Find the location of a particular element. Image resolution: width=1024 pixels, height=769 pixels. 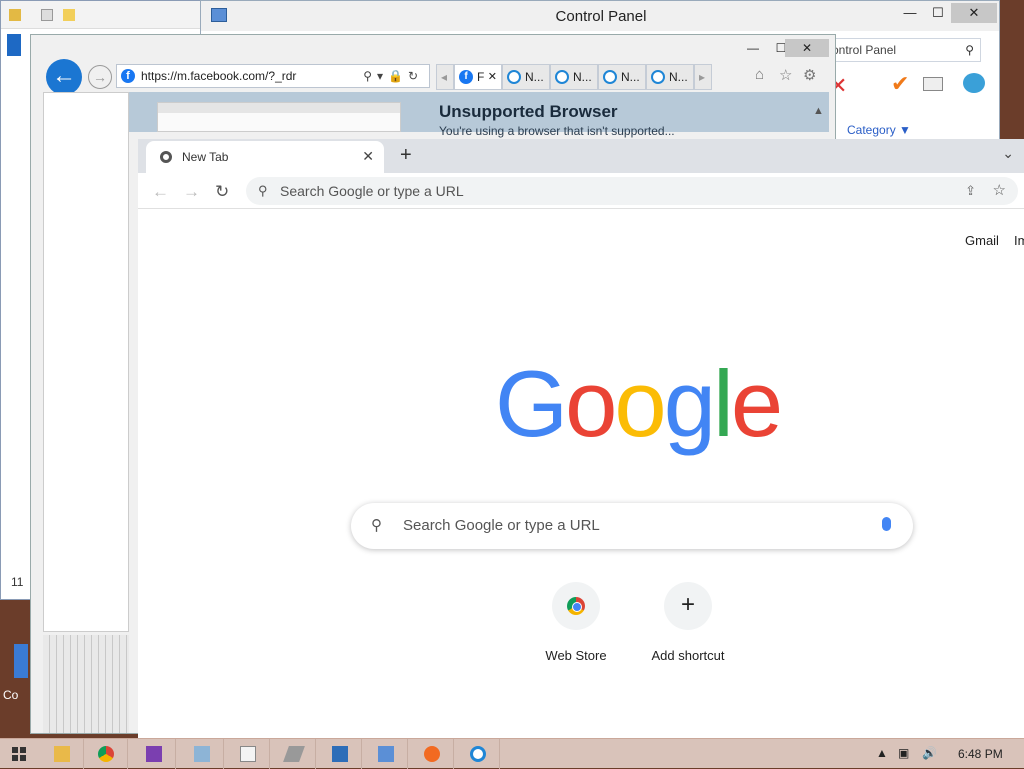

share-icon: ⇪ is located at coordinates (970, 191).